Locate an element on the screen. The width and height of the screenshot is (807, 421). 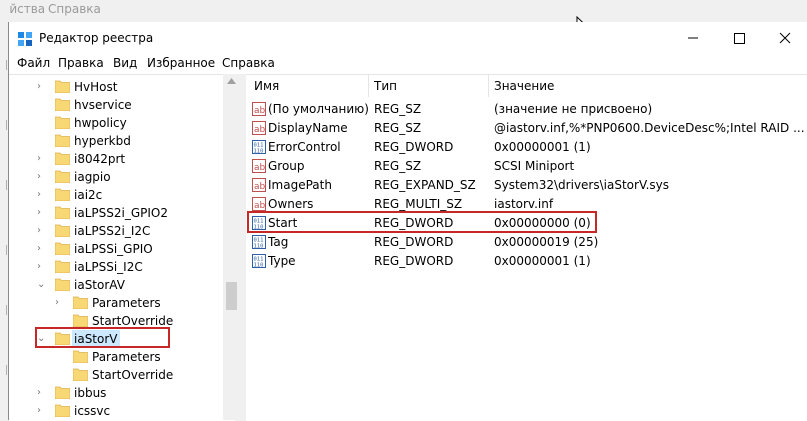
tree-node-label: iai2c is located at coordinates (88, 195).